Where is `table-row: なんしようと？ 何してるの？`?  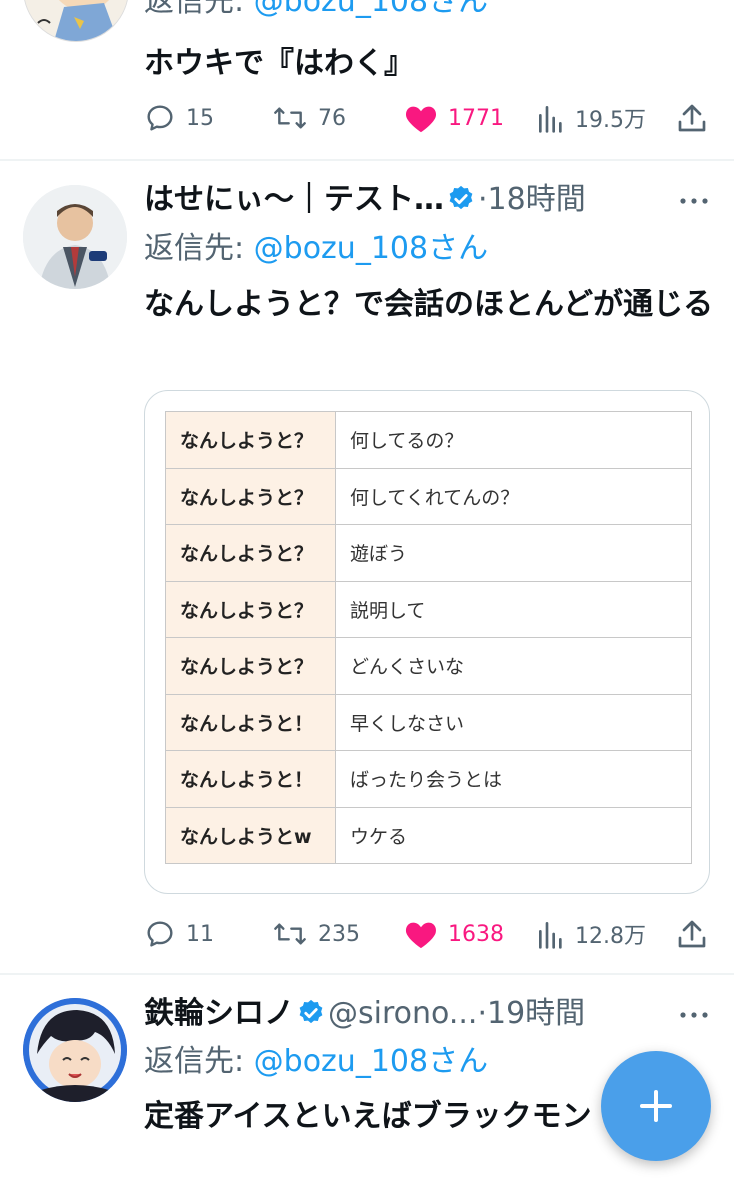
table-row: なんしようと？ 何してるの？ is located at coordinates (428, 440).